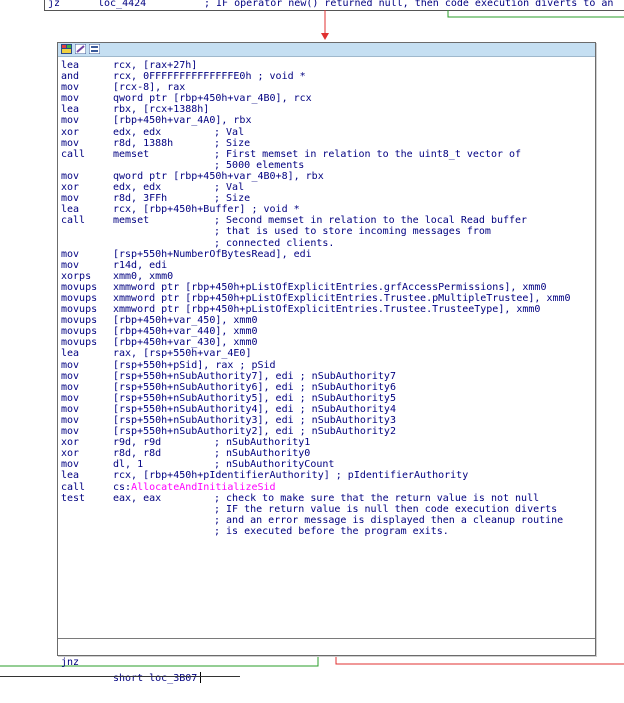 This screenshot has height=703, width=624. Describe the element at coordinates (326, 50) in the screenshot. I see `node-header` at that location.